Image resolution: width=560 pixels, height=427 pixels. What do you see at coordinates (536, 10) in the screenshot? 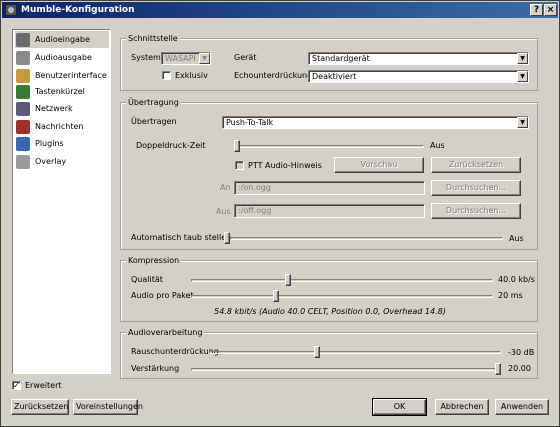
I see `help-button: ?` at bounding box center [536, 10].